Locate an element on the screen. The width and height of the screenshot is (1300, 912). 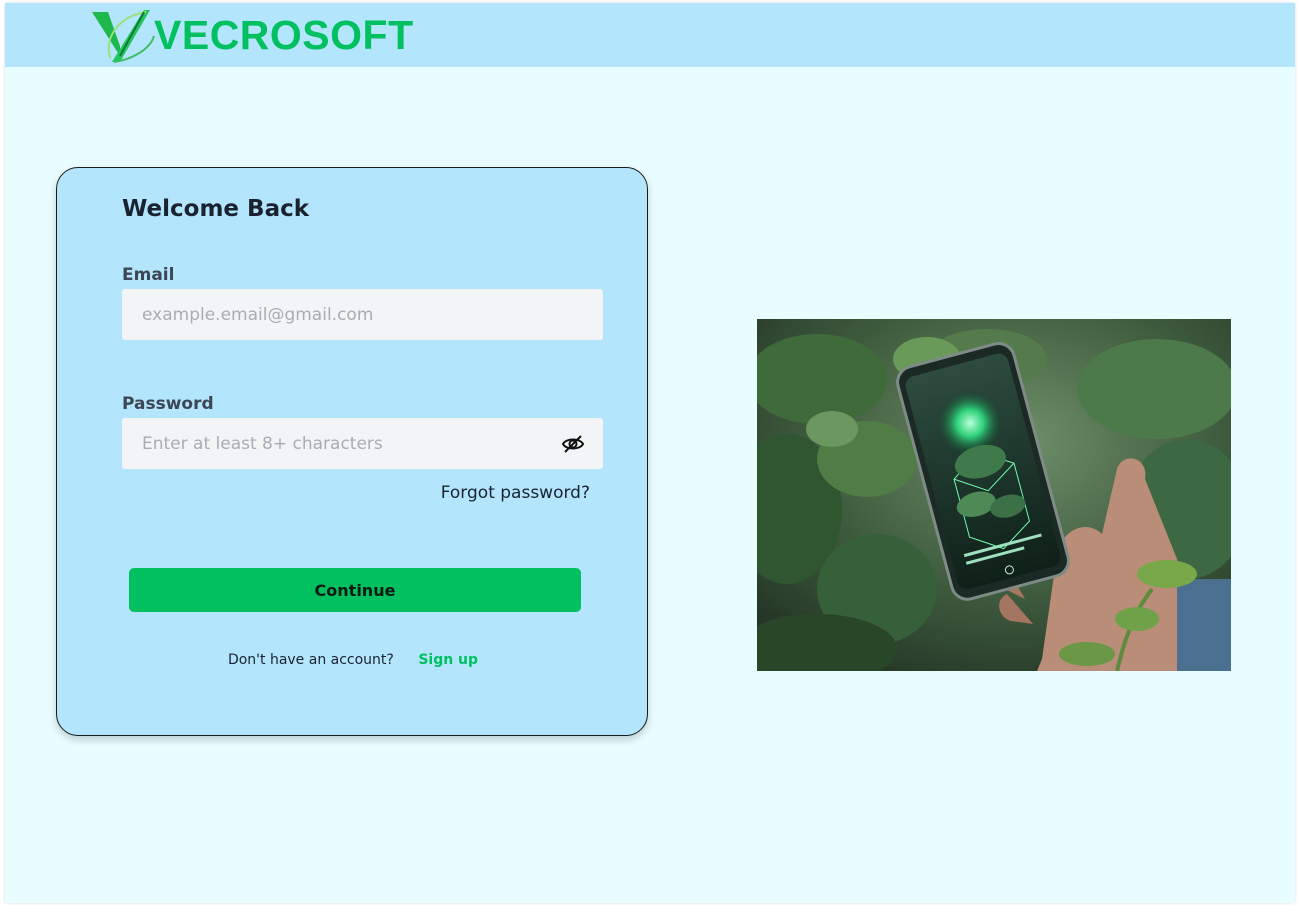
hero-illustration is located at coordinates (994, 495).